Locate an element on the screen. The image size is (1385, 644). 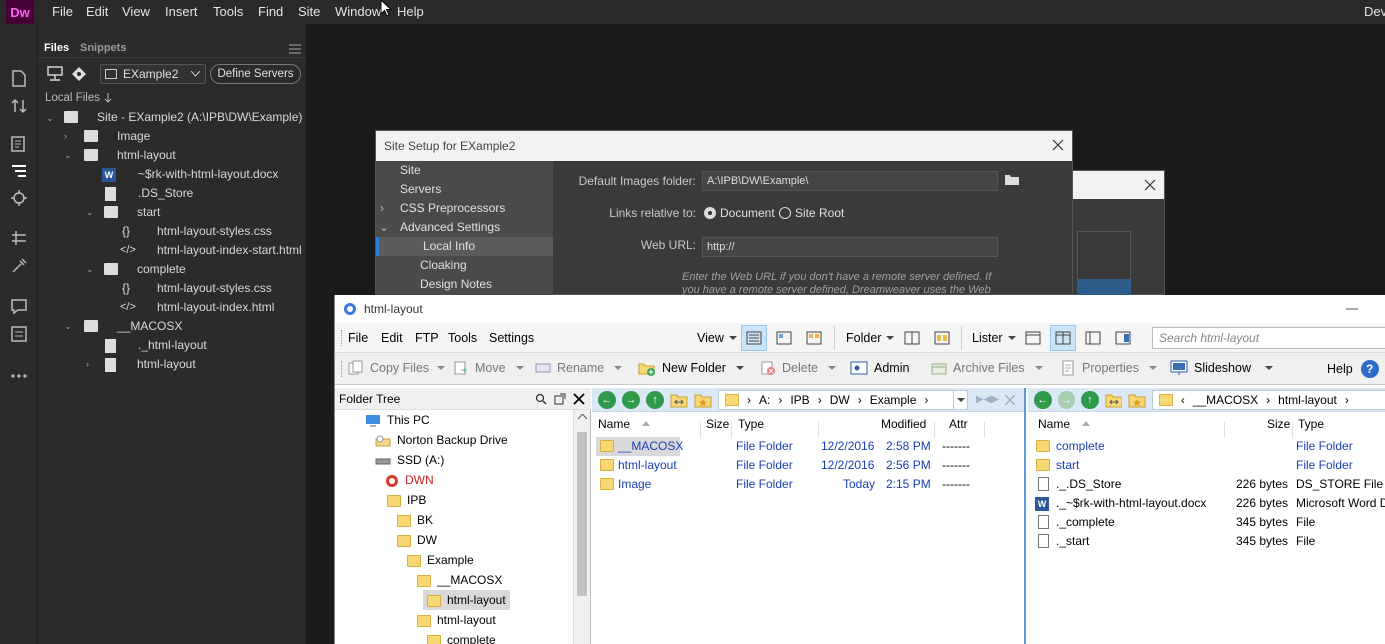
tree-row-dot-html-layout: ._html-layout is located at coordinates (172, 345).